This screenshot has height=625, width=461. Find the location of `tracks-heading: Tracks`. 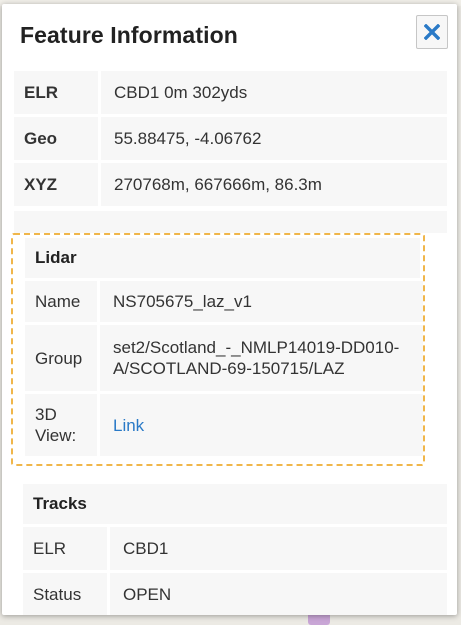

tracks-heading: Tracks is located at coordinates (235, 504).